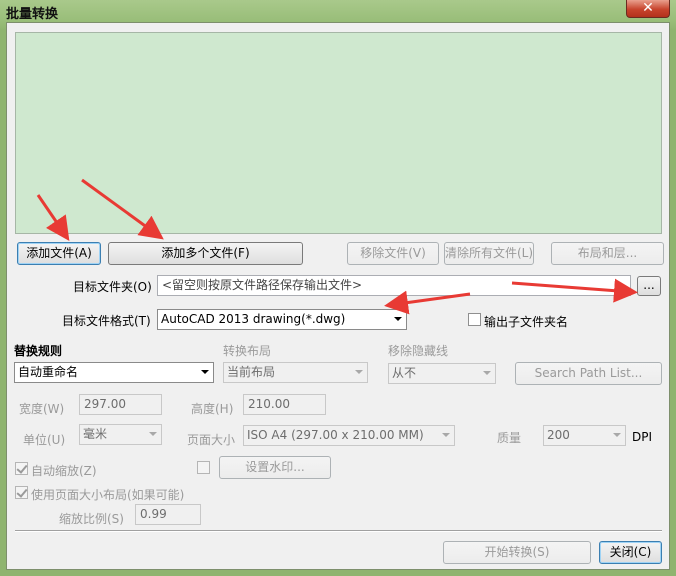 The image size is (676, 576). Describe the element at coordinates (393, 253) in the screenshot. I see `remove-file-button: 移除文件(V)` at that location.